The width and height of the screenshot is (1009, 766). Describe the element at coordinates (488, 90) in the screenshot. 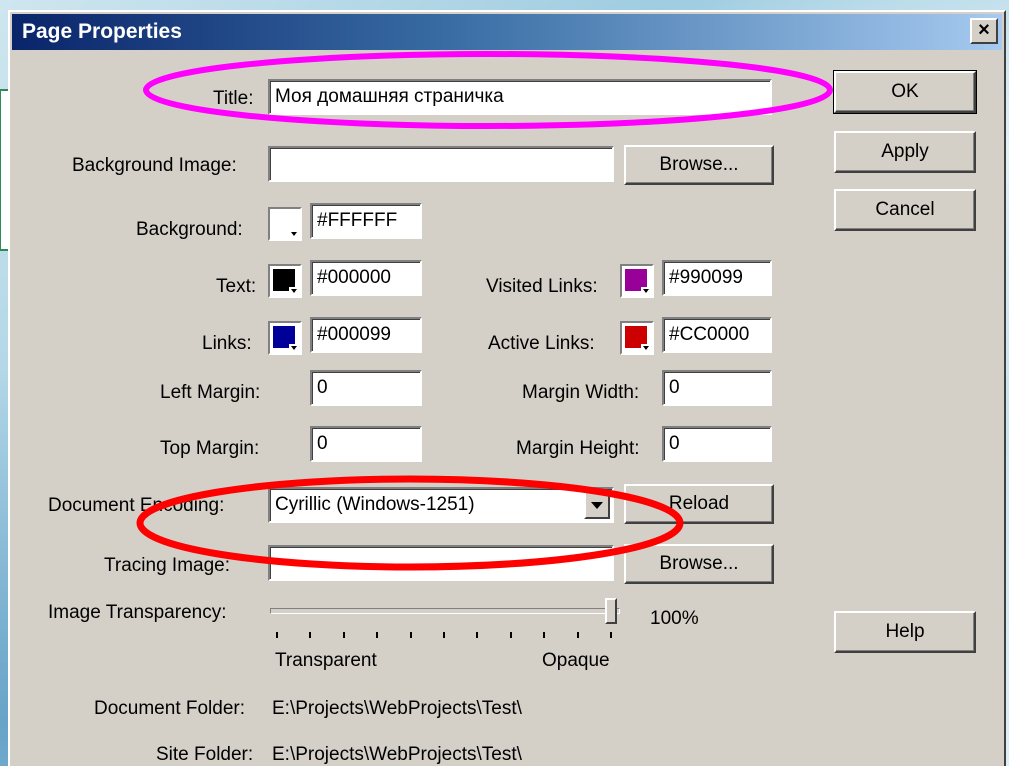

I see `title-highlight-ellipse` at that location.